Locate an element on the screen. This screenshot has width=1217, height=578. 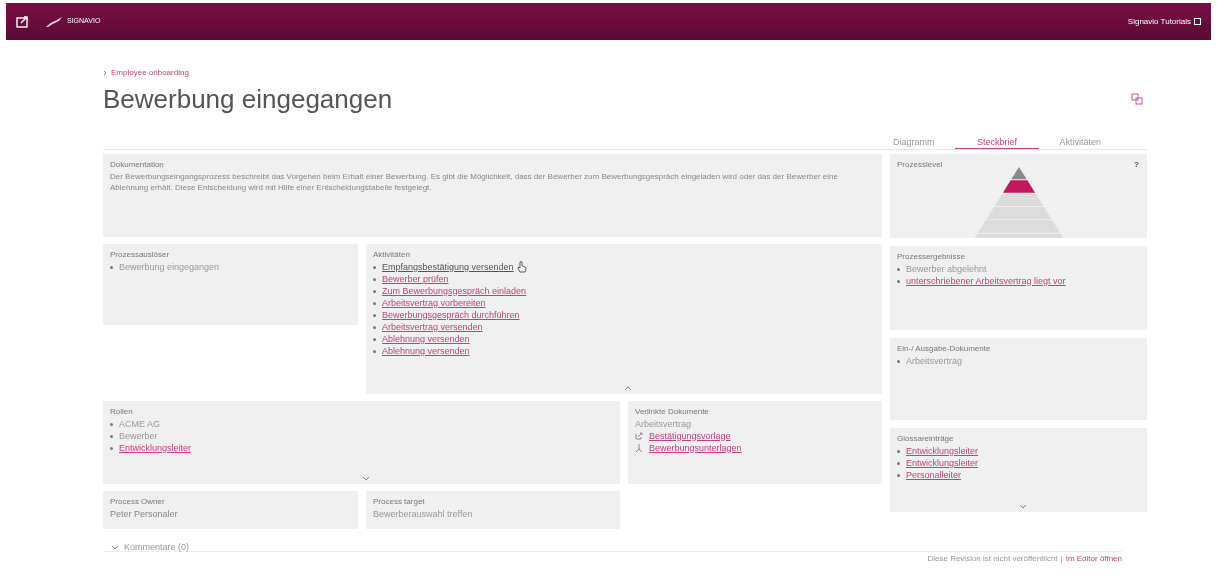
dropdown-icon is located at coordinates (1197, 21).